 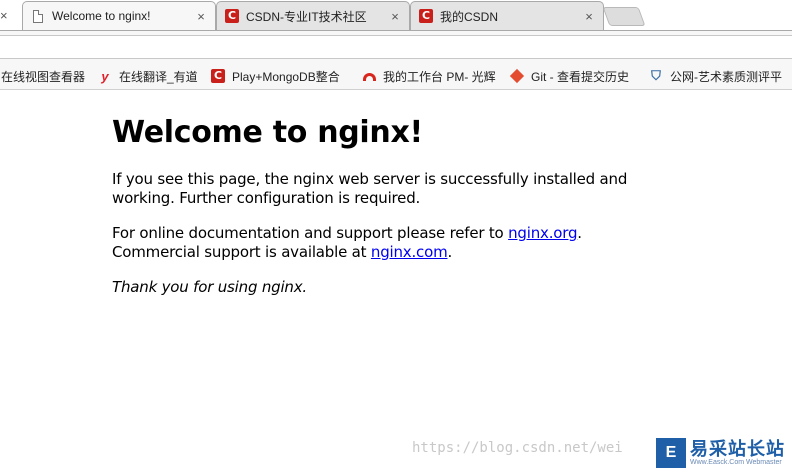 I want to click on git-icon, so click(x=517, y=76).